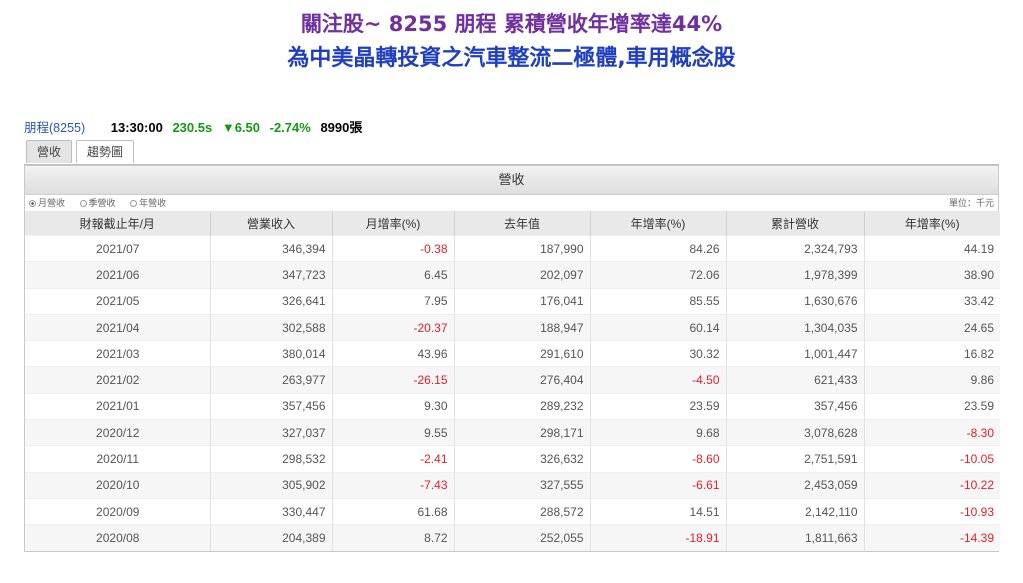 This screenshot has height=583, width=1023. What do you see at coordinates (118, 248) in the screenshot?
I see `cell-period: 2021/07` at bounding box center [118, 248].